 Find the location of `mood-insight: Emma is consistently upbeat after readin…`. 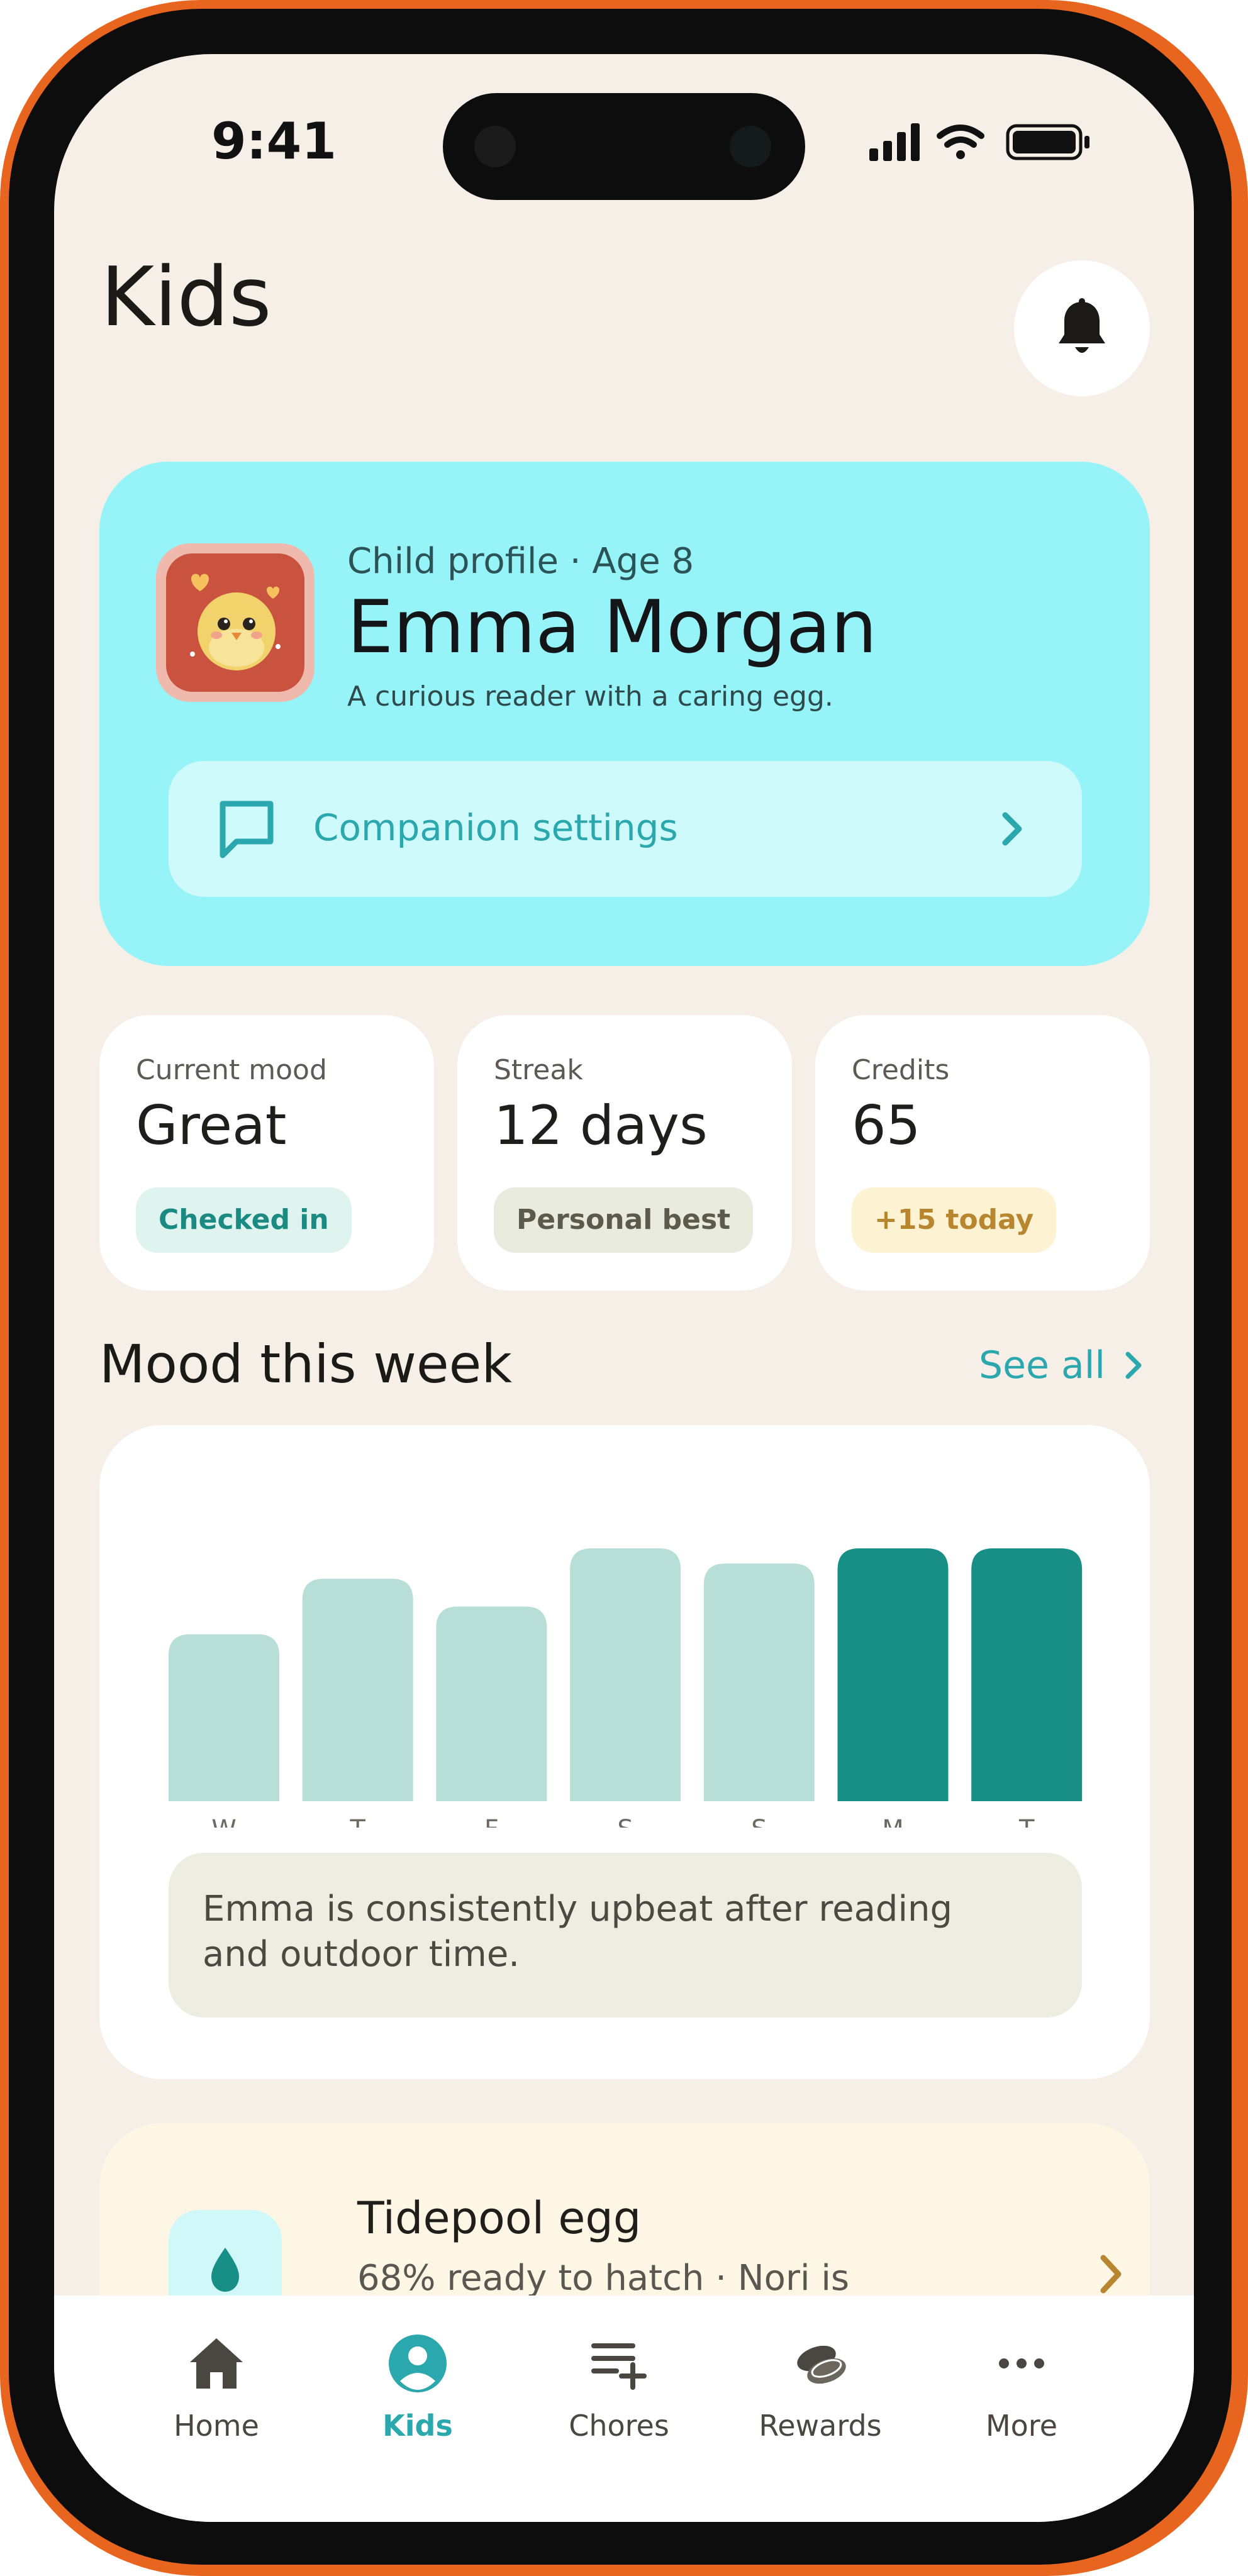

mood-insight: Emma is consistently upbeat after readin… is located at coordinates (625, 1935).